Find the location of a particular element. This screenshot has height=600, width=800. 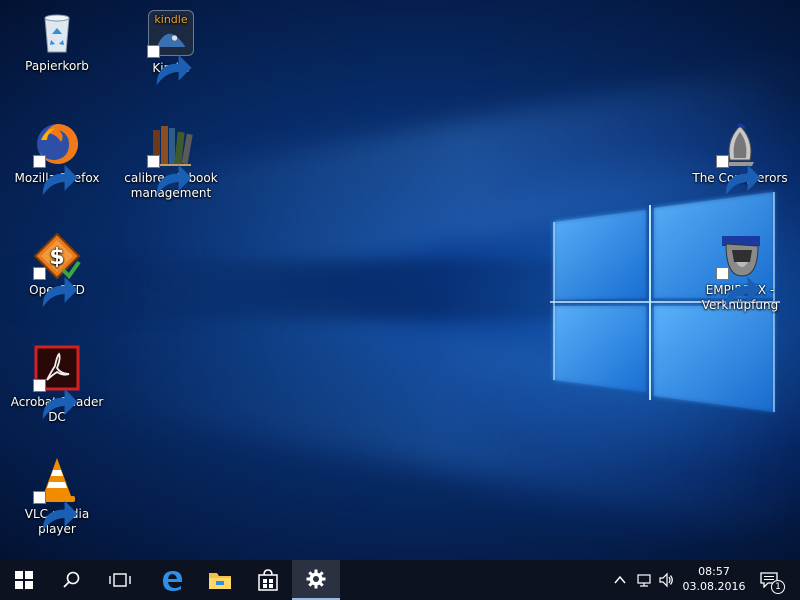

desktop-icon-openttd: $ OpenTTD is located at coordinates (57, 270).